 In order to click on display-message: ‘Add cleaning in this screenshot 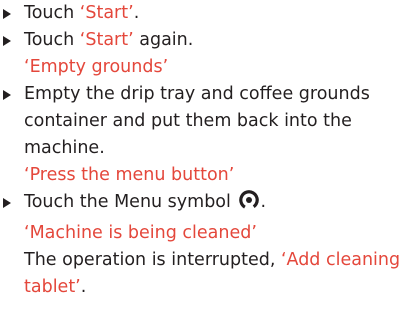, I will do `click(340, 260)`.